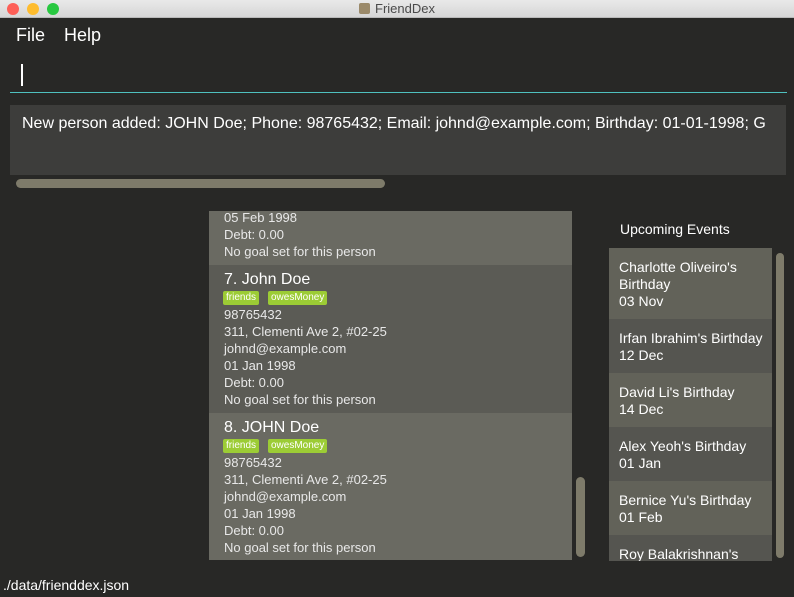 This screenshot has height=597, width=794. I want to click on person-name: 7. John Doe, so click(267, 279).